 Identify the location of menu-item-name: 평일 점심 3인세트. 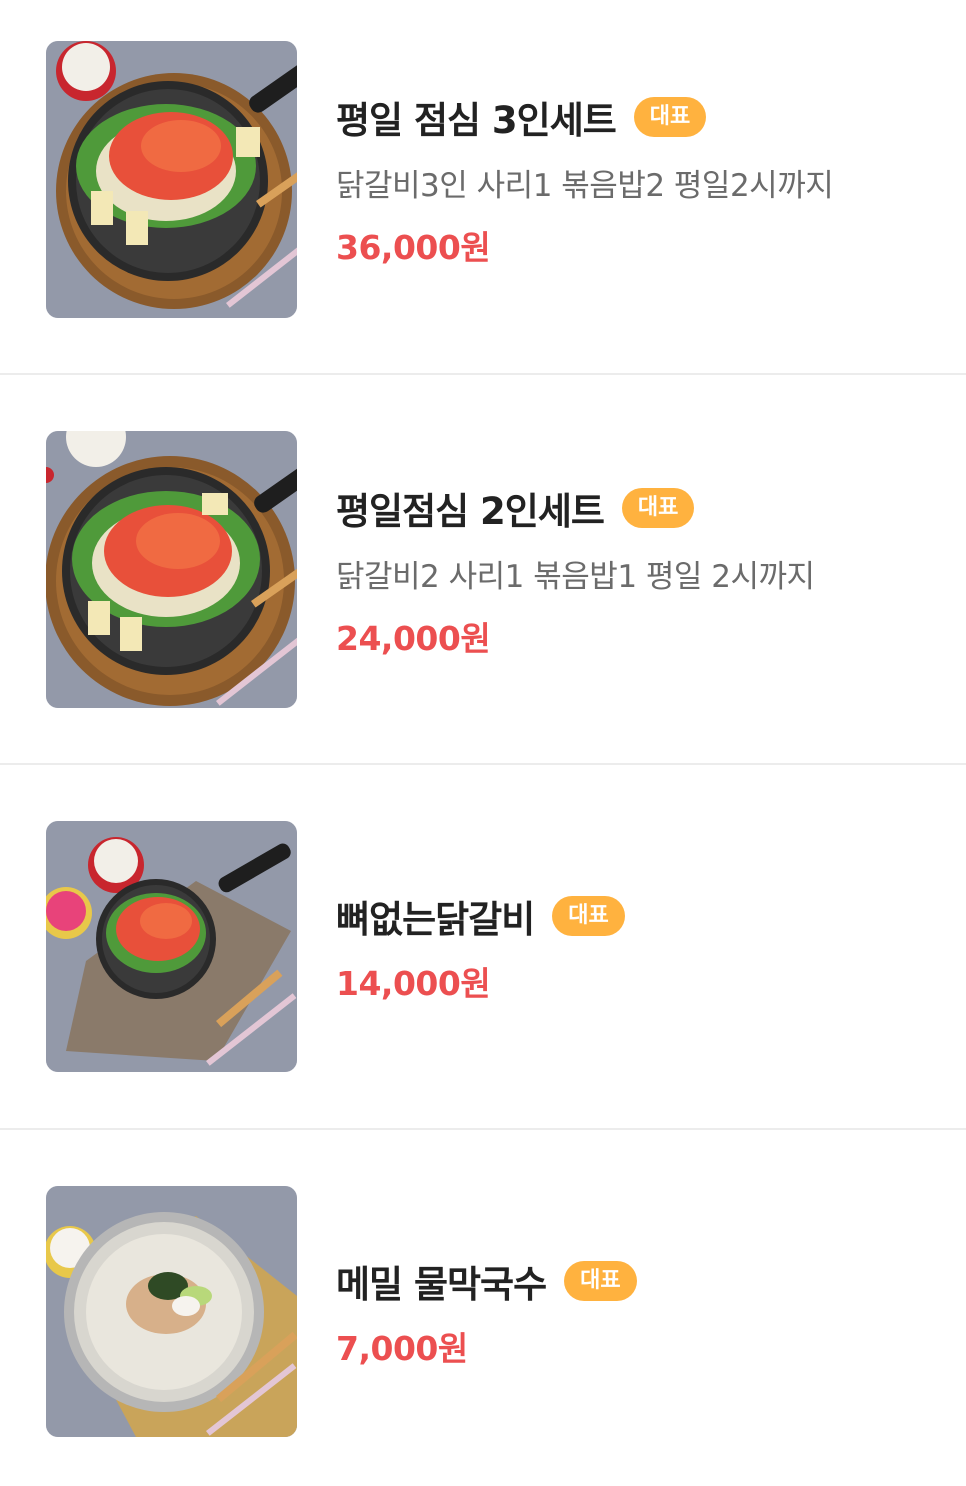
(476, 117).